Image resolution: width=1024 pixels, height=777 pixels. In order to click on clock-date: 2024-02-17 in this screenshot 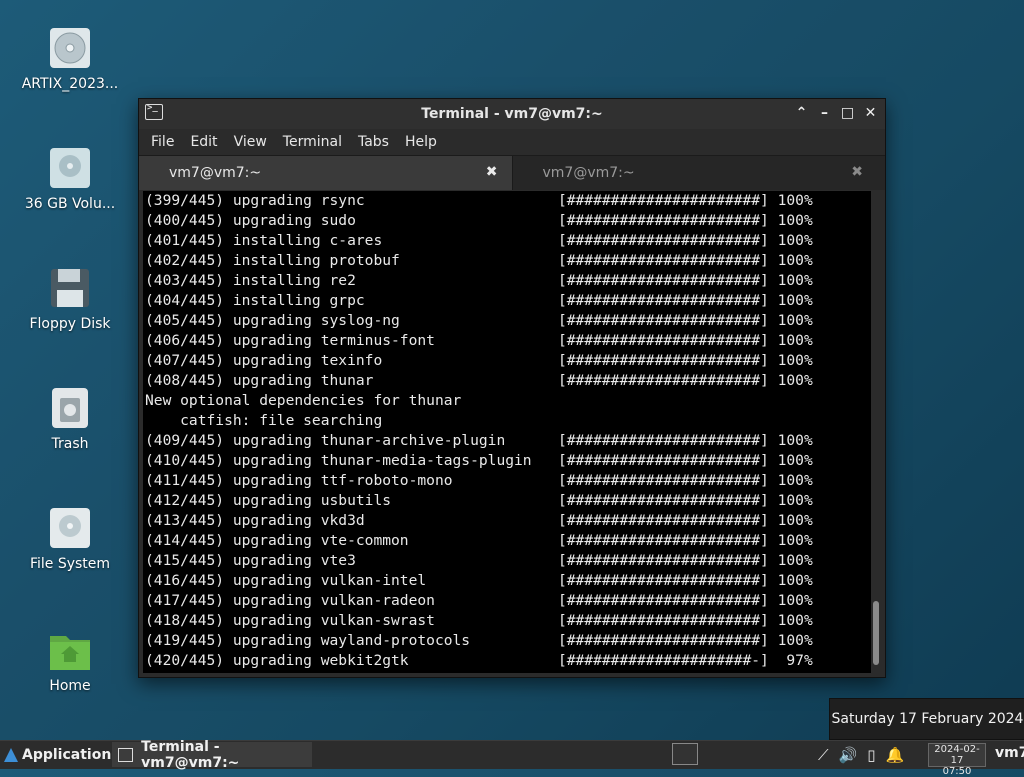, I will do `click(957, 755)`.